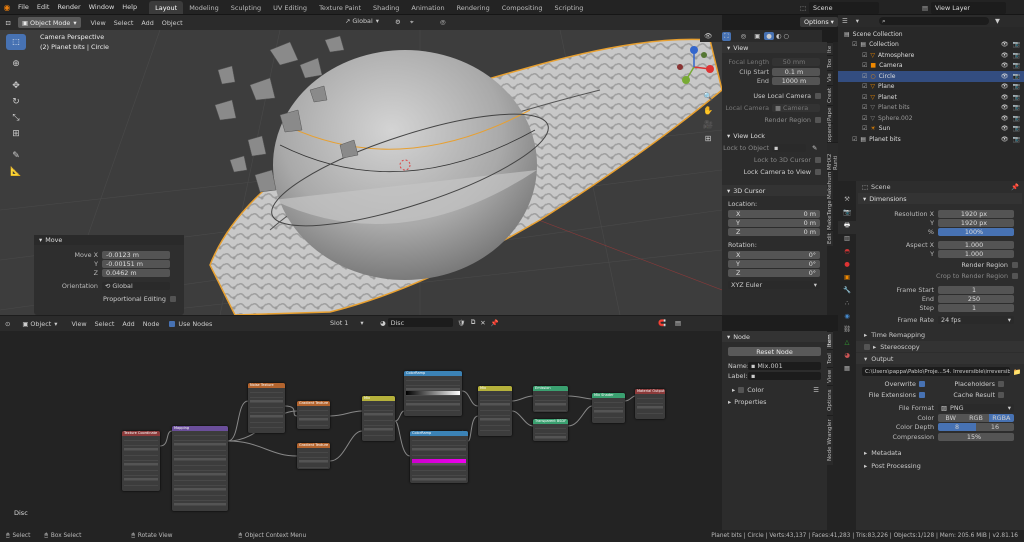 Image resolution: width=1024 pixels, height=542 pixels. I want to click on outliner-editor-icon: ☰, so click(845, 21).